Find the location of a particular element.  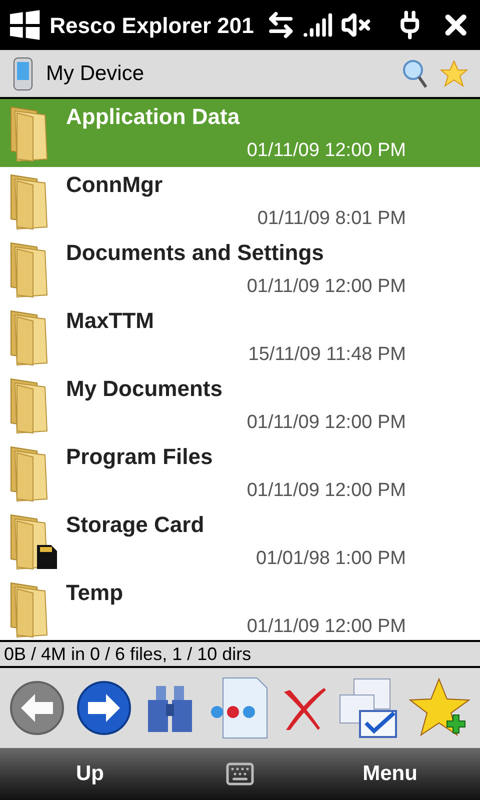

document-dots-icon is located at coordinates (238, 708).